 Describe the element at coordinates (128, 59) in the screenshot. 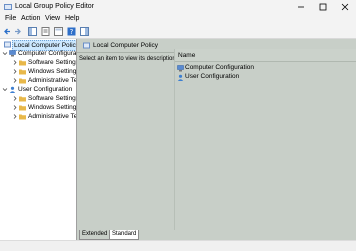

I see `description-text: Select an item to view its description.` at that location.